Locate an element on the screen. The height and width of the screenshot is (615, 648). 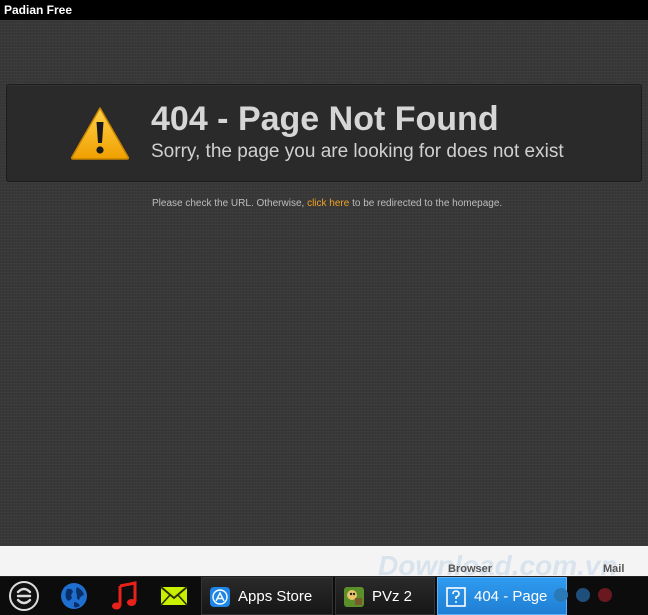
hint-prefix: Please check the URL. Otherwise, is located at coordinates (230, 203).